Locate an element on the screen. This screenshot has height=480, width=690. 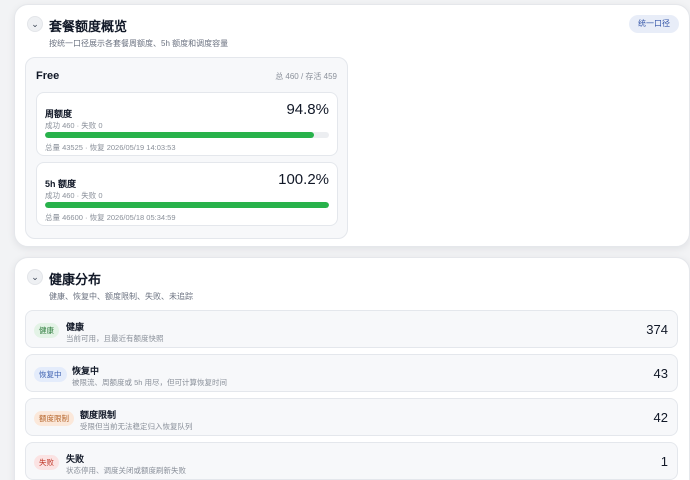
row-count: 374 is located at coordinates (657, 329).